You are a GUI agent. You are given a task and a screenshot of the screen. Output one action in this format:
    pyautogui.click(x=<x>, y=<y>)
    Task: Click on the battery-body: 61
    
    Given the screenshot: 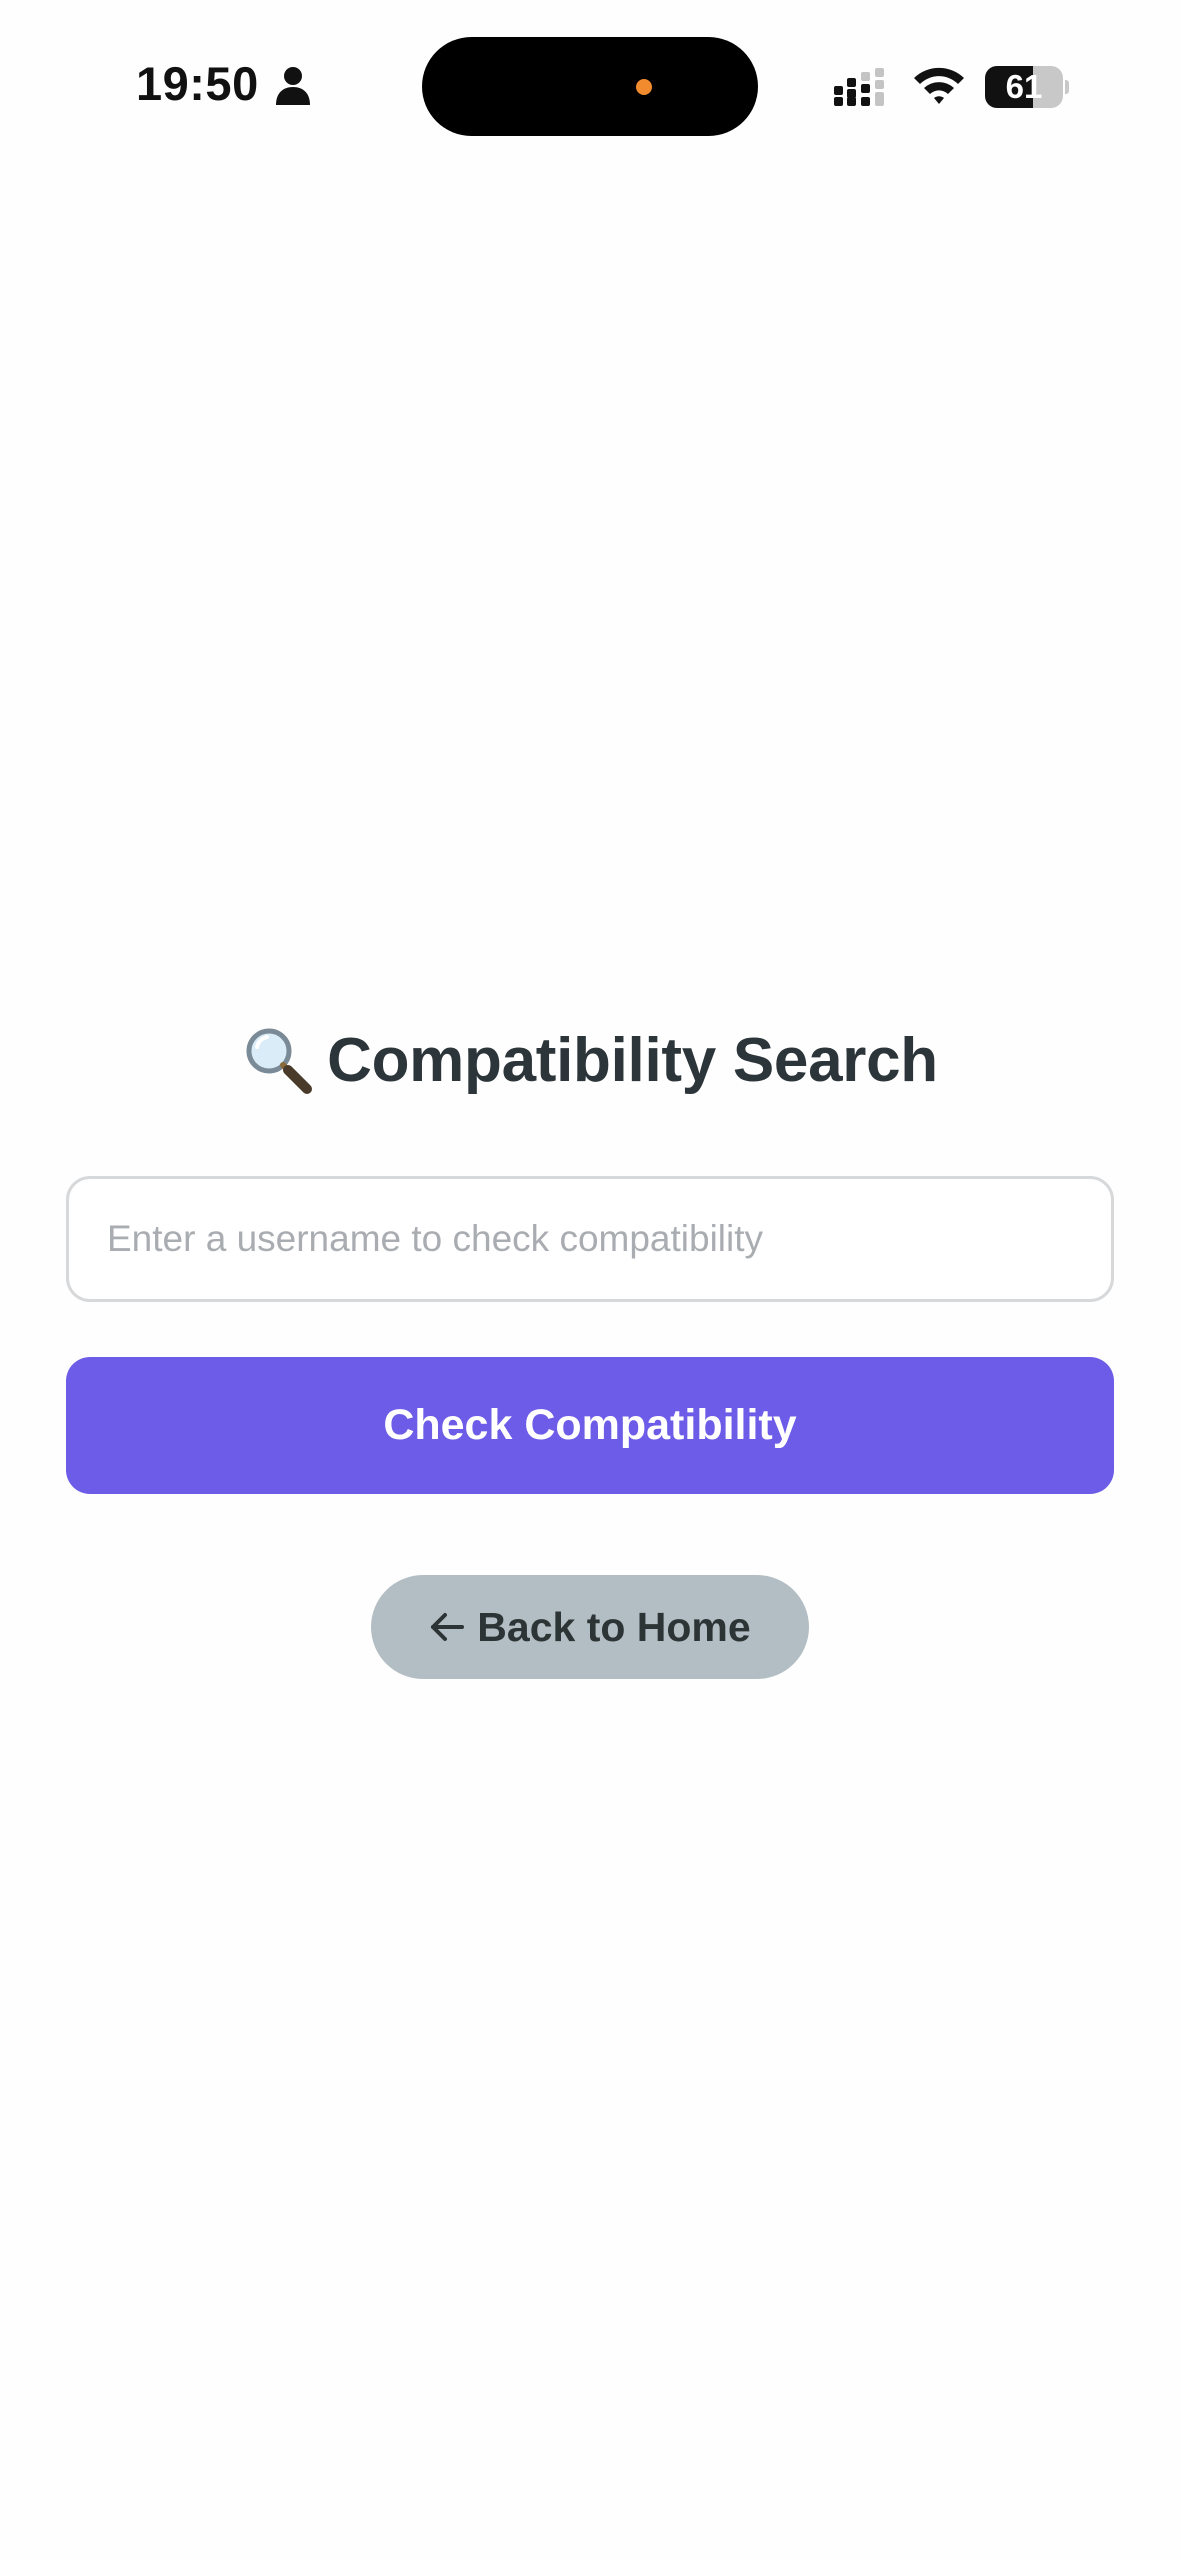 What is the action you would take?
    pyautogui.click(x=1024, y=87)
    